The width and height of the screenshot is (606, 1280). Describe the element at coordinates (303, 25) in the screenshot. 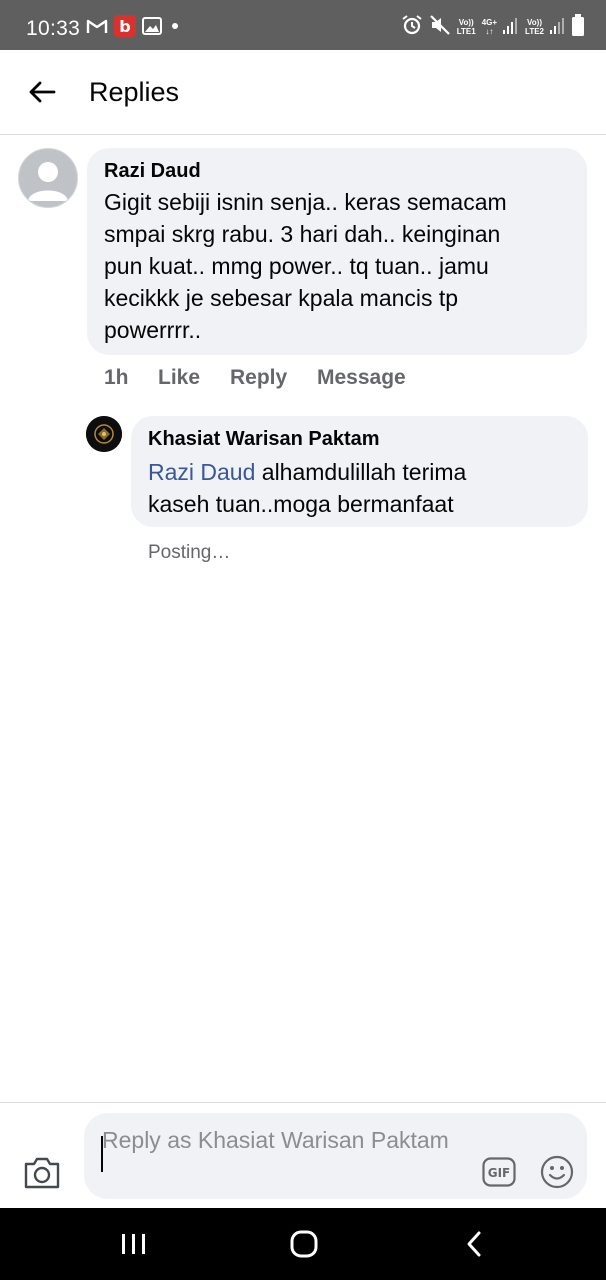

I see `status-bar: 10:33 b Vo)) LTE1 4G+ ↓↑ Vo)) LTE2` at that location.